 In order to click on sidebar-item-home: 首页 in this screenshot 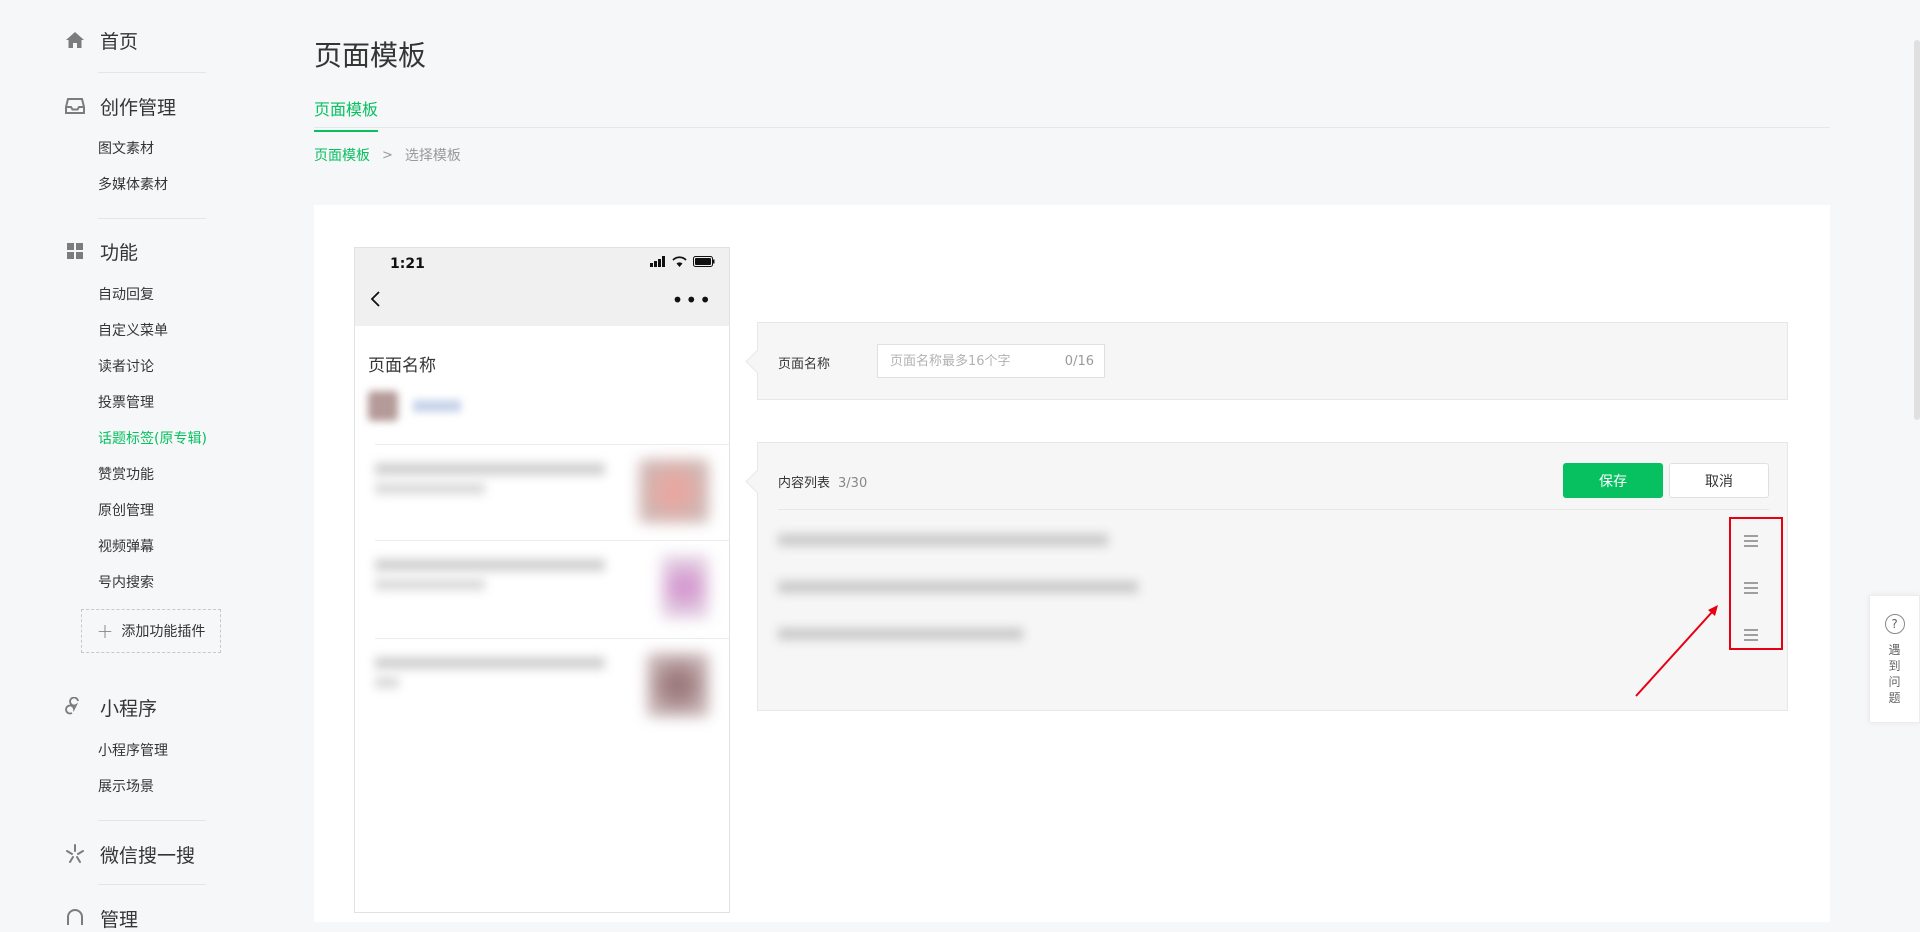, I will do `click(101, 40)`.